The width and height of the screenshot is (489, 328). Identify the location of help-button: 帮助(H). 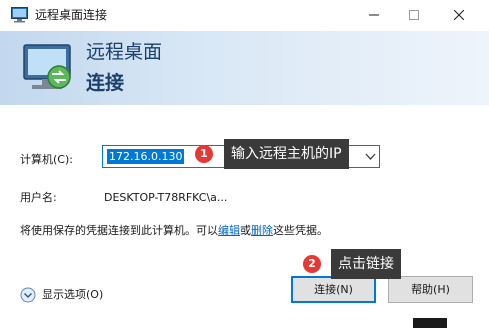
(430, 289).